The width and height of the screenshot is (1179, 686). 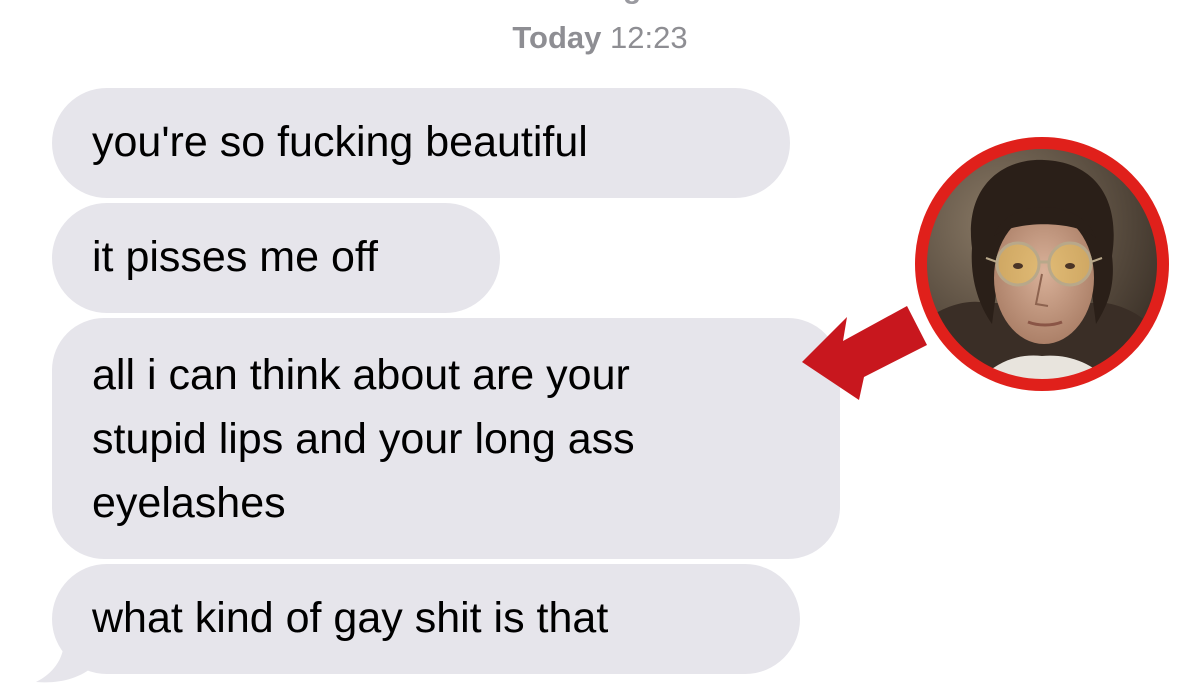 What do you see at coordinates (589, 3) in the screenshot?
I see `service-label: iMessage` at bounding box center [589, 3].